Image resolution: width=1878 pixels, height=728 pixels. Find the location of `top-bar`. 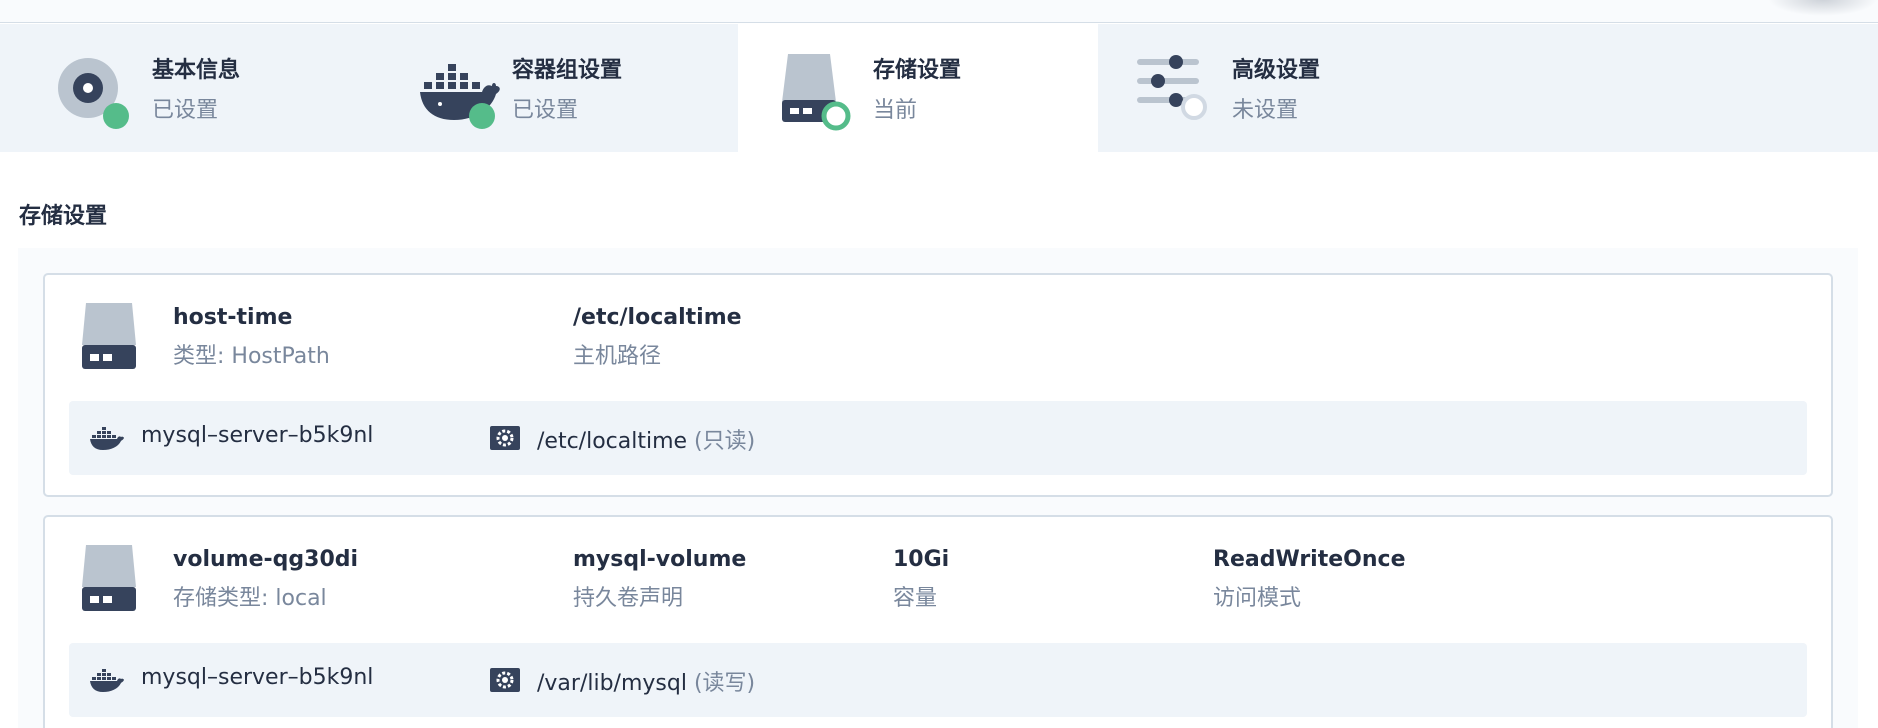

top-bar is located at coordinates (939, 11).